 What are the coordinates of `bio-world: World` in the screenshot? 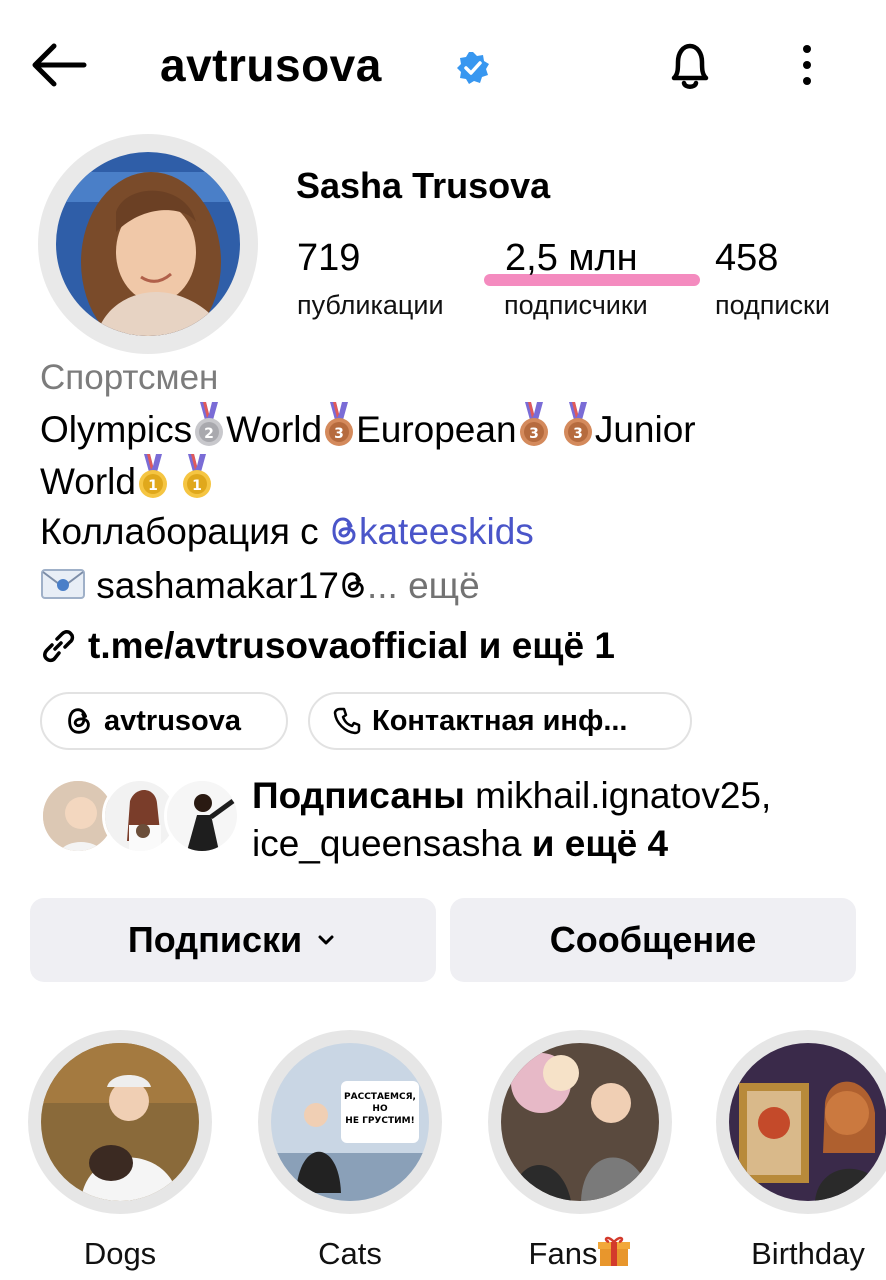 It's located at (274, 429).